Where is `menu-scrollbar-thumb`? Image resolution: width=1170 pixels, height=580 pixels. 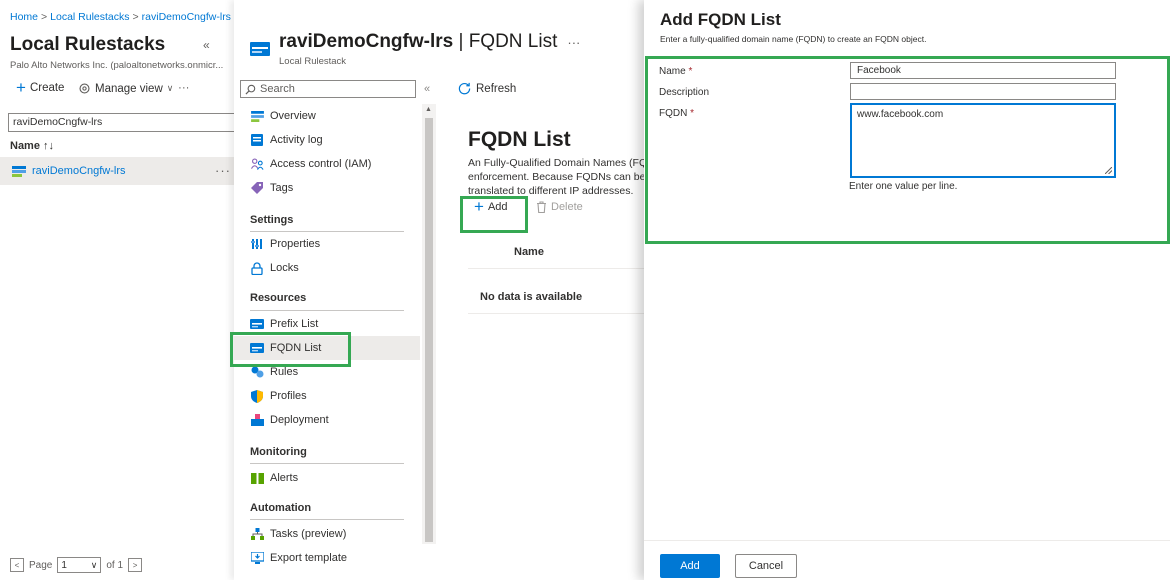 menu-scrollbar-thumb is located at coordinates (429, 330).